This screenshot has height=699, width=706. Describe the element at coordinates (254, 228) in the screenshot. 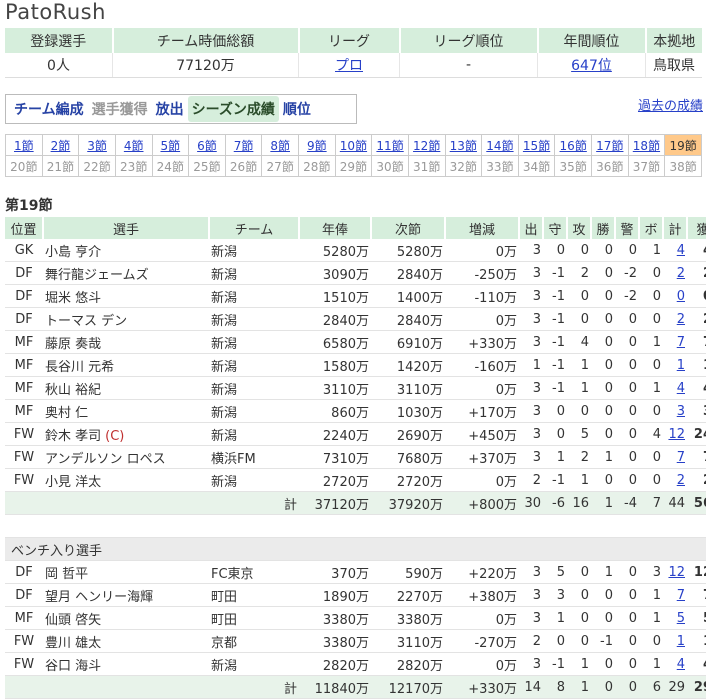

I see `column-header: チーム` at that location.